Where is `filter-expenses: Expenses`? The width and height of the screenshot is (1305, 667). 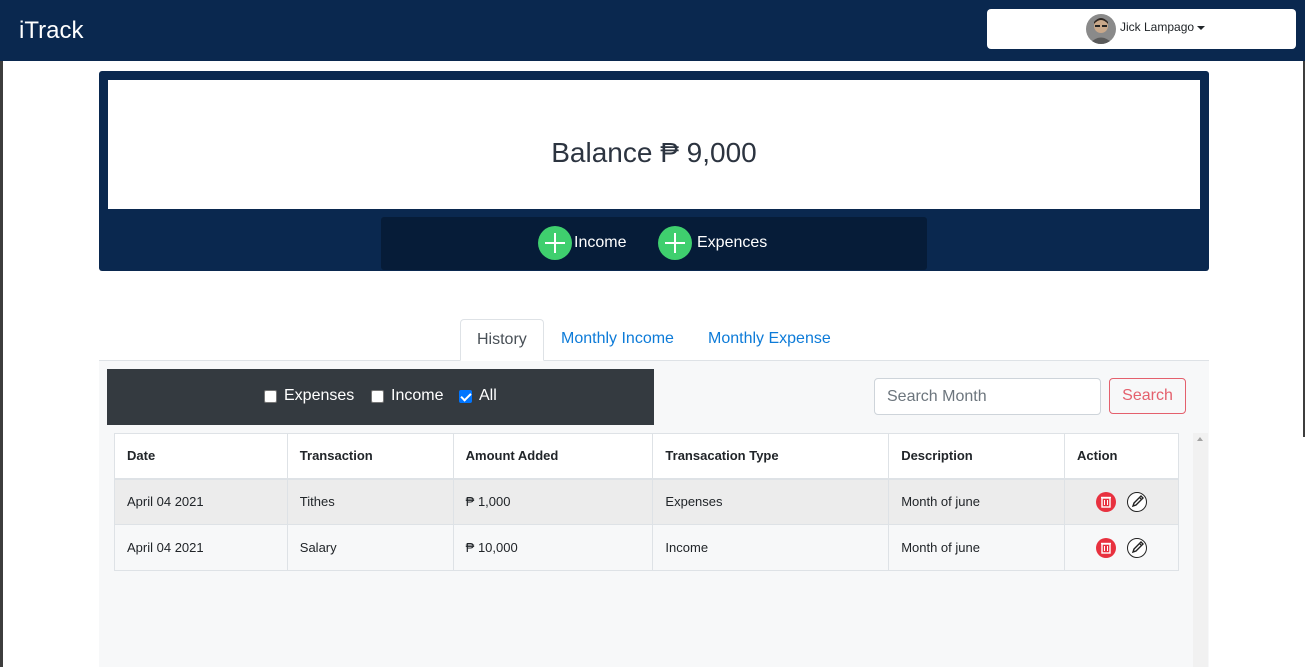 filter-expenses: Expenses is located at coordinates (309, 396).